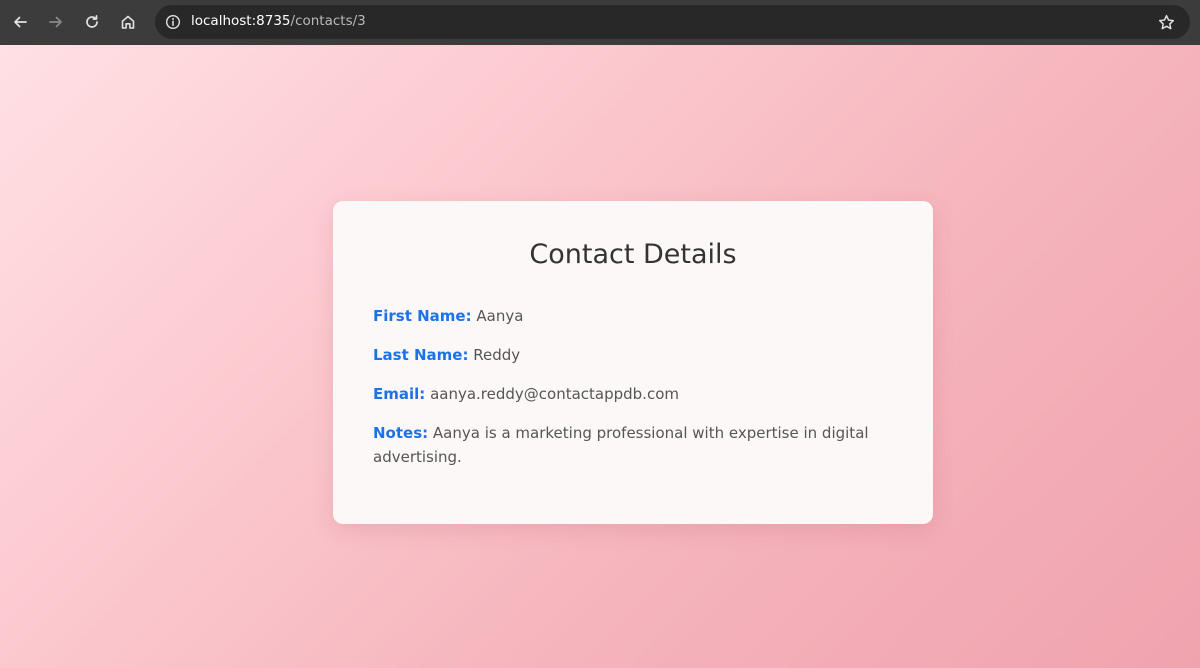 This screenshot has height=668, width=1200. I want to click on arrow-left-icon, so click(20, 22).